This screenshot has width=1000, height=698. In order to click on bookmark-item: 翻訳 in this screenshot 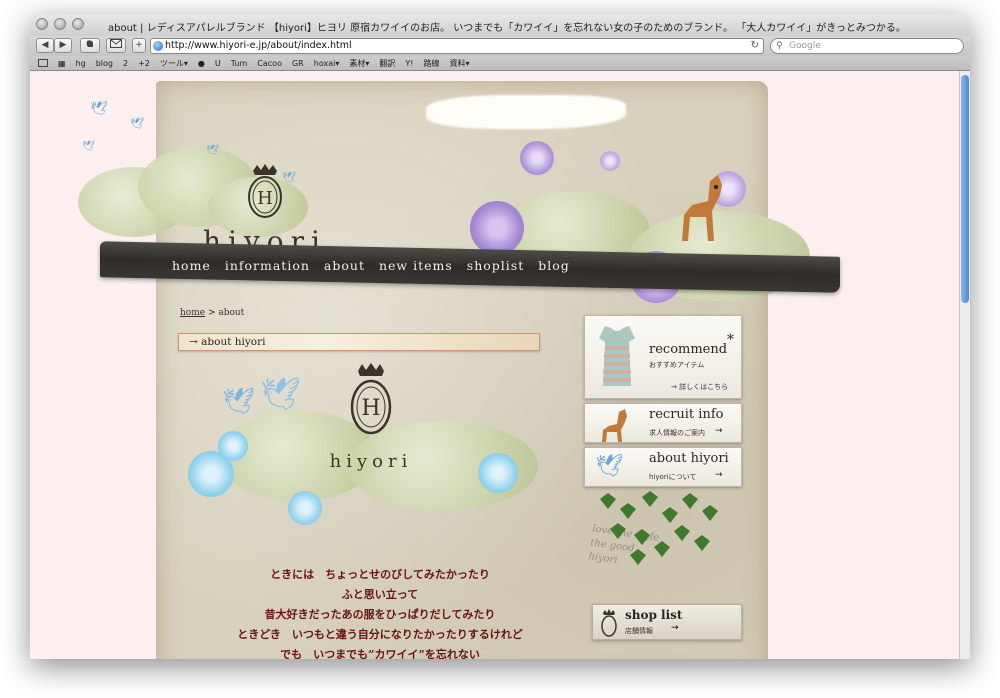, I will do `click(387, 63)`.